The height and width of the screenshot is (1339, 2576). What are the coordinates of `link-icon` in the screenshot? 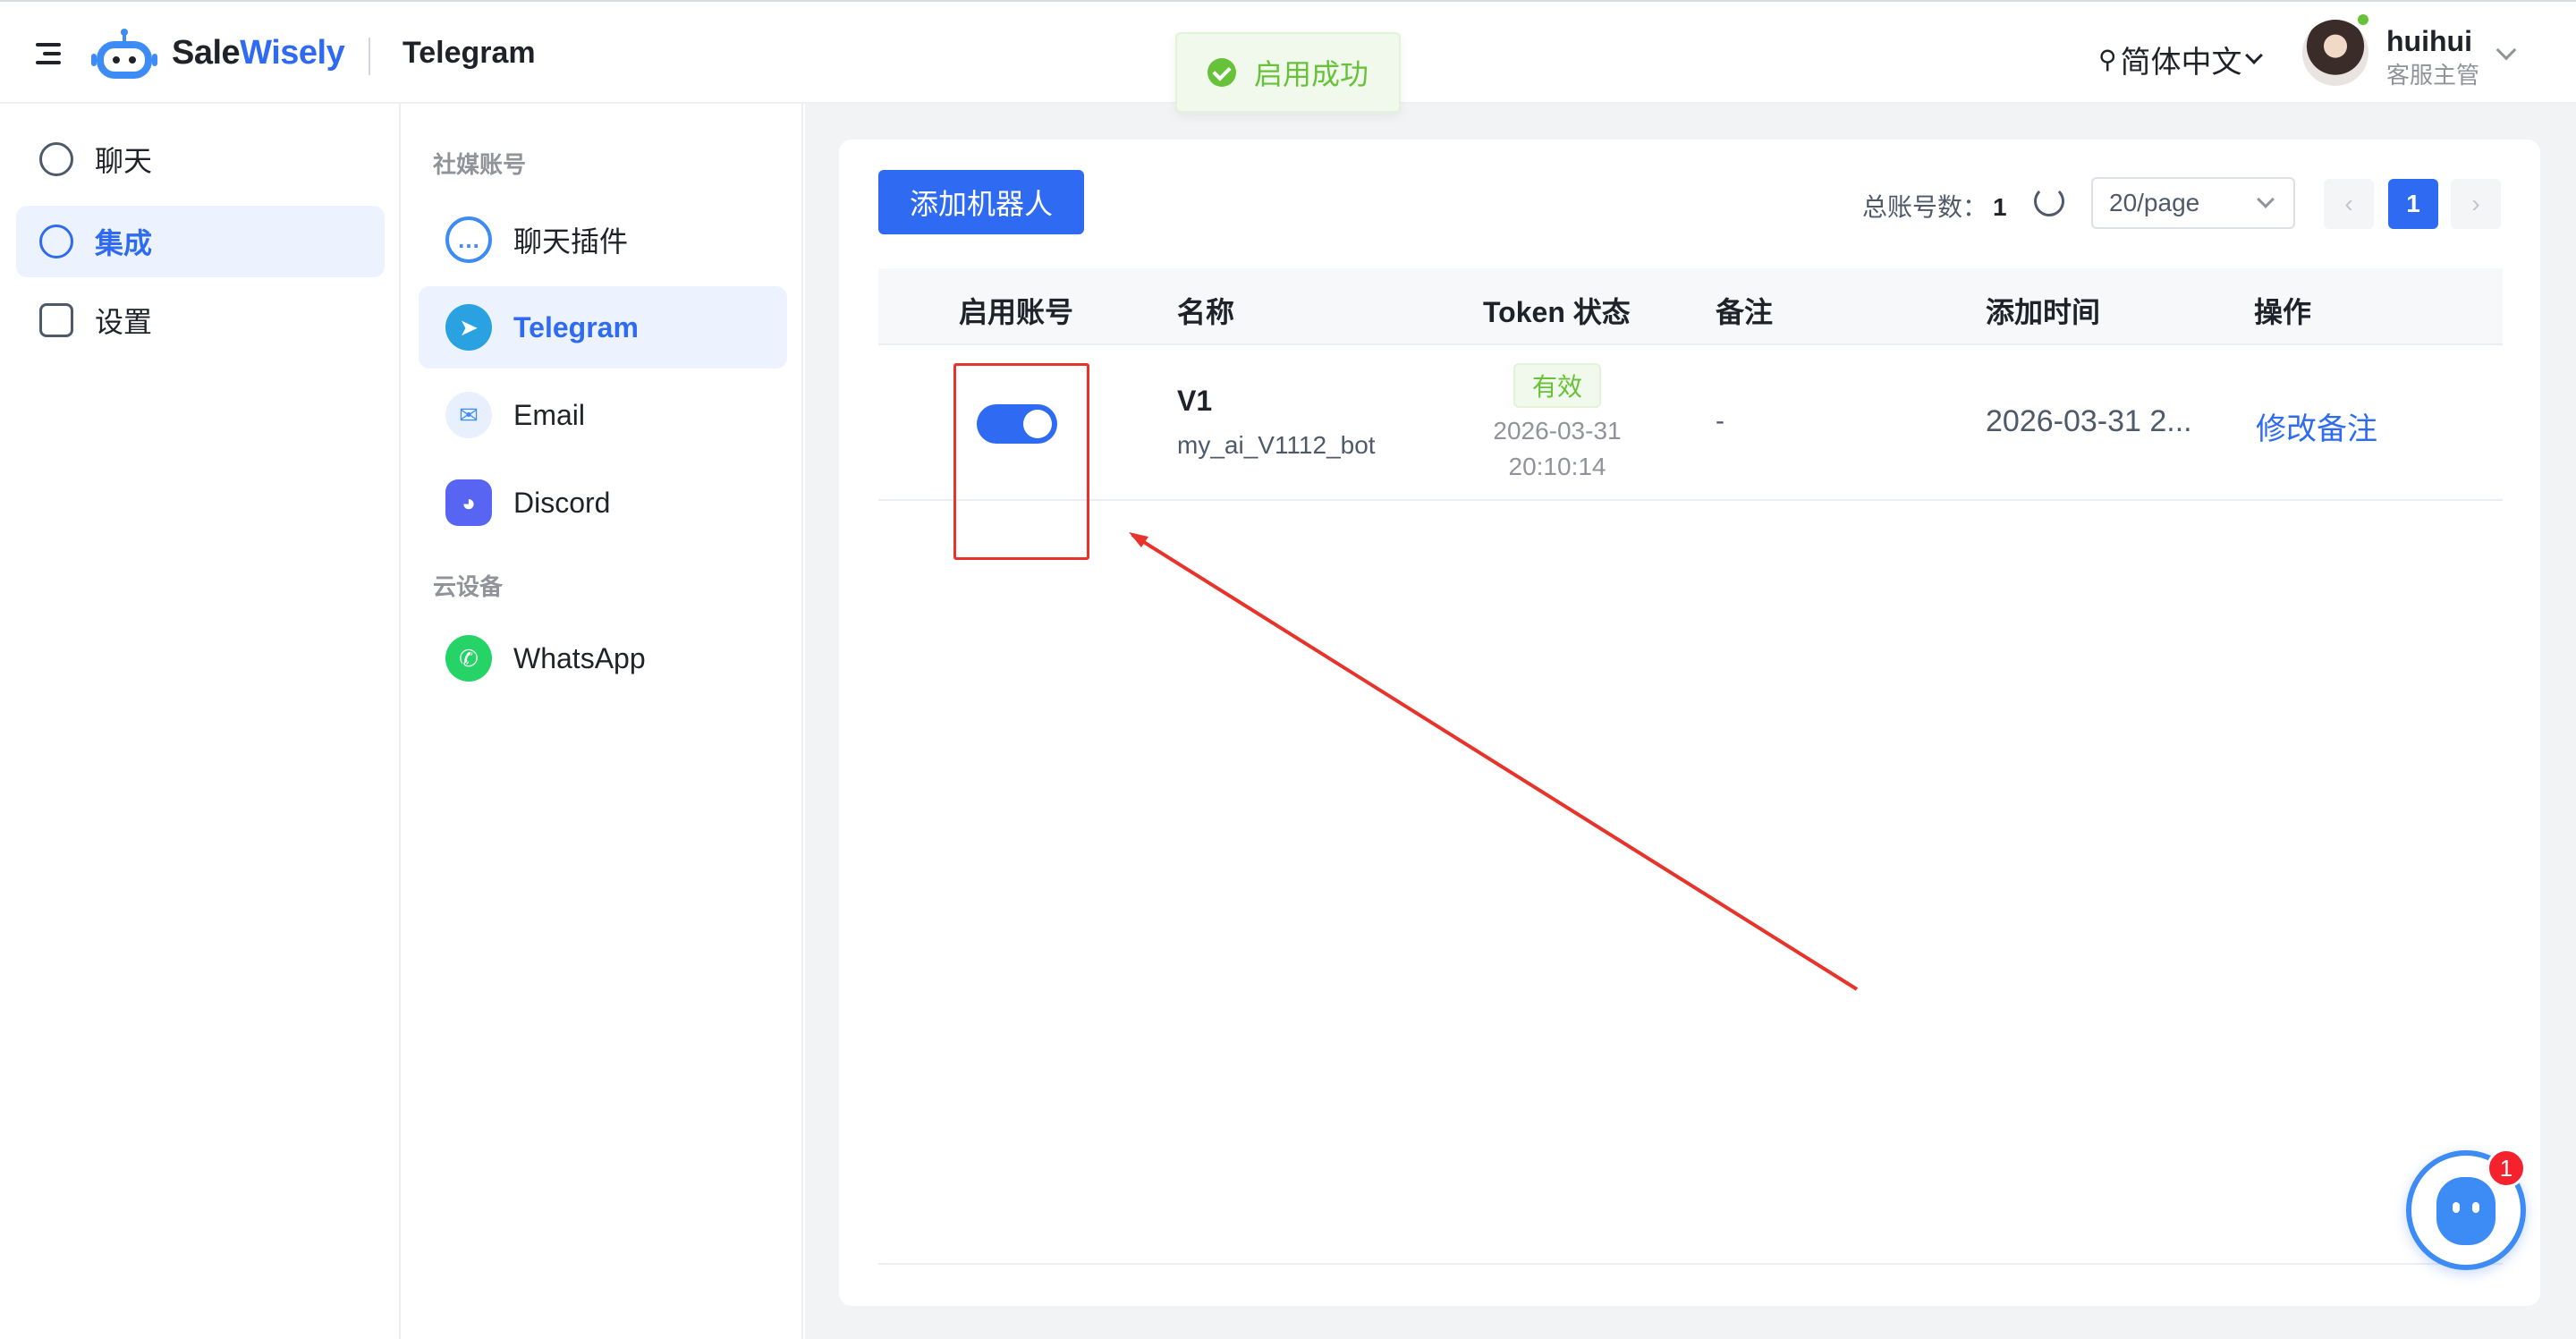 It's located at (56, 241).